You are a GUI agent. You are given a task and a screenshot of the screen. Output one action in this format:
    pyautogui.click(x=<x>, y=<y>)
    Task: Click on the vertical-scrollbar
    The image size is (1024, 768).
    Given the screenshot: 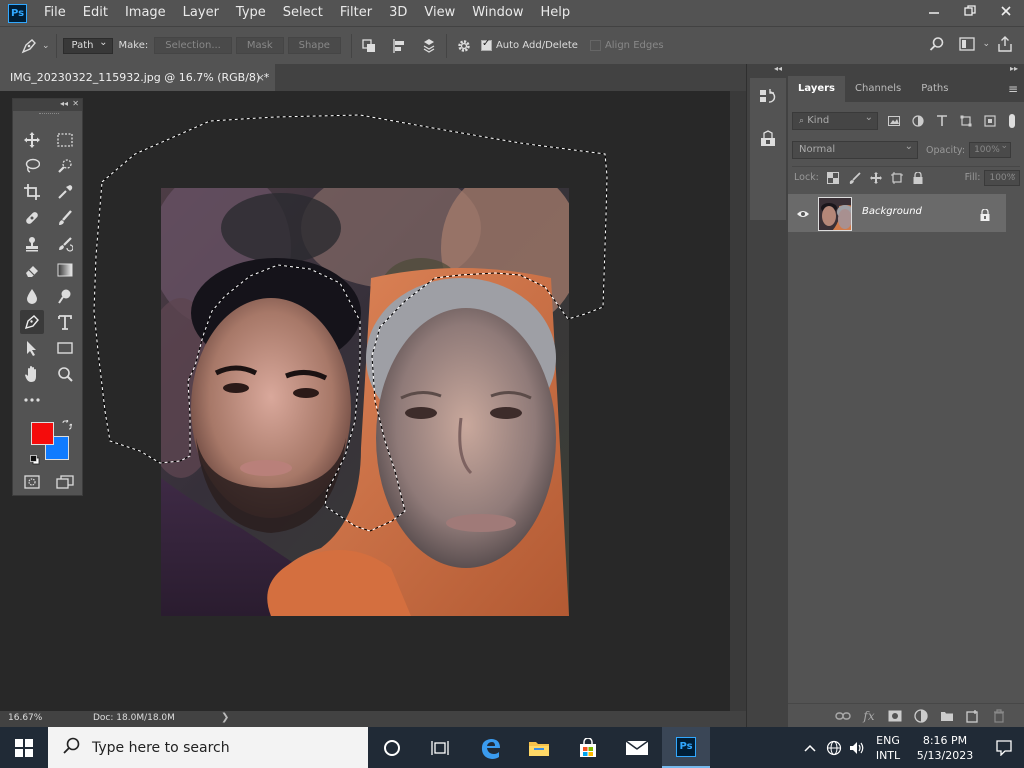 What is the action you would take?
    pyautogui.click(x=738, y=401)
    